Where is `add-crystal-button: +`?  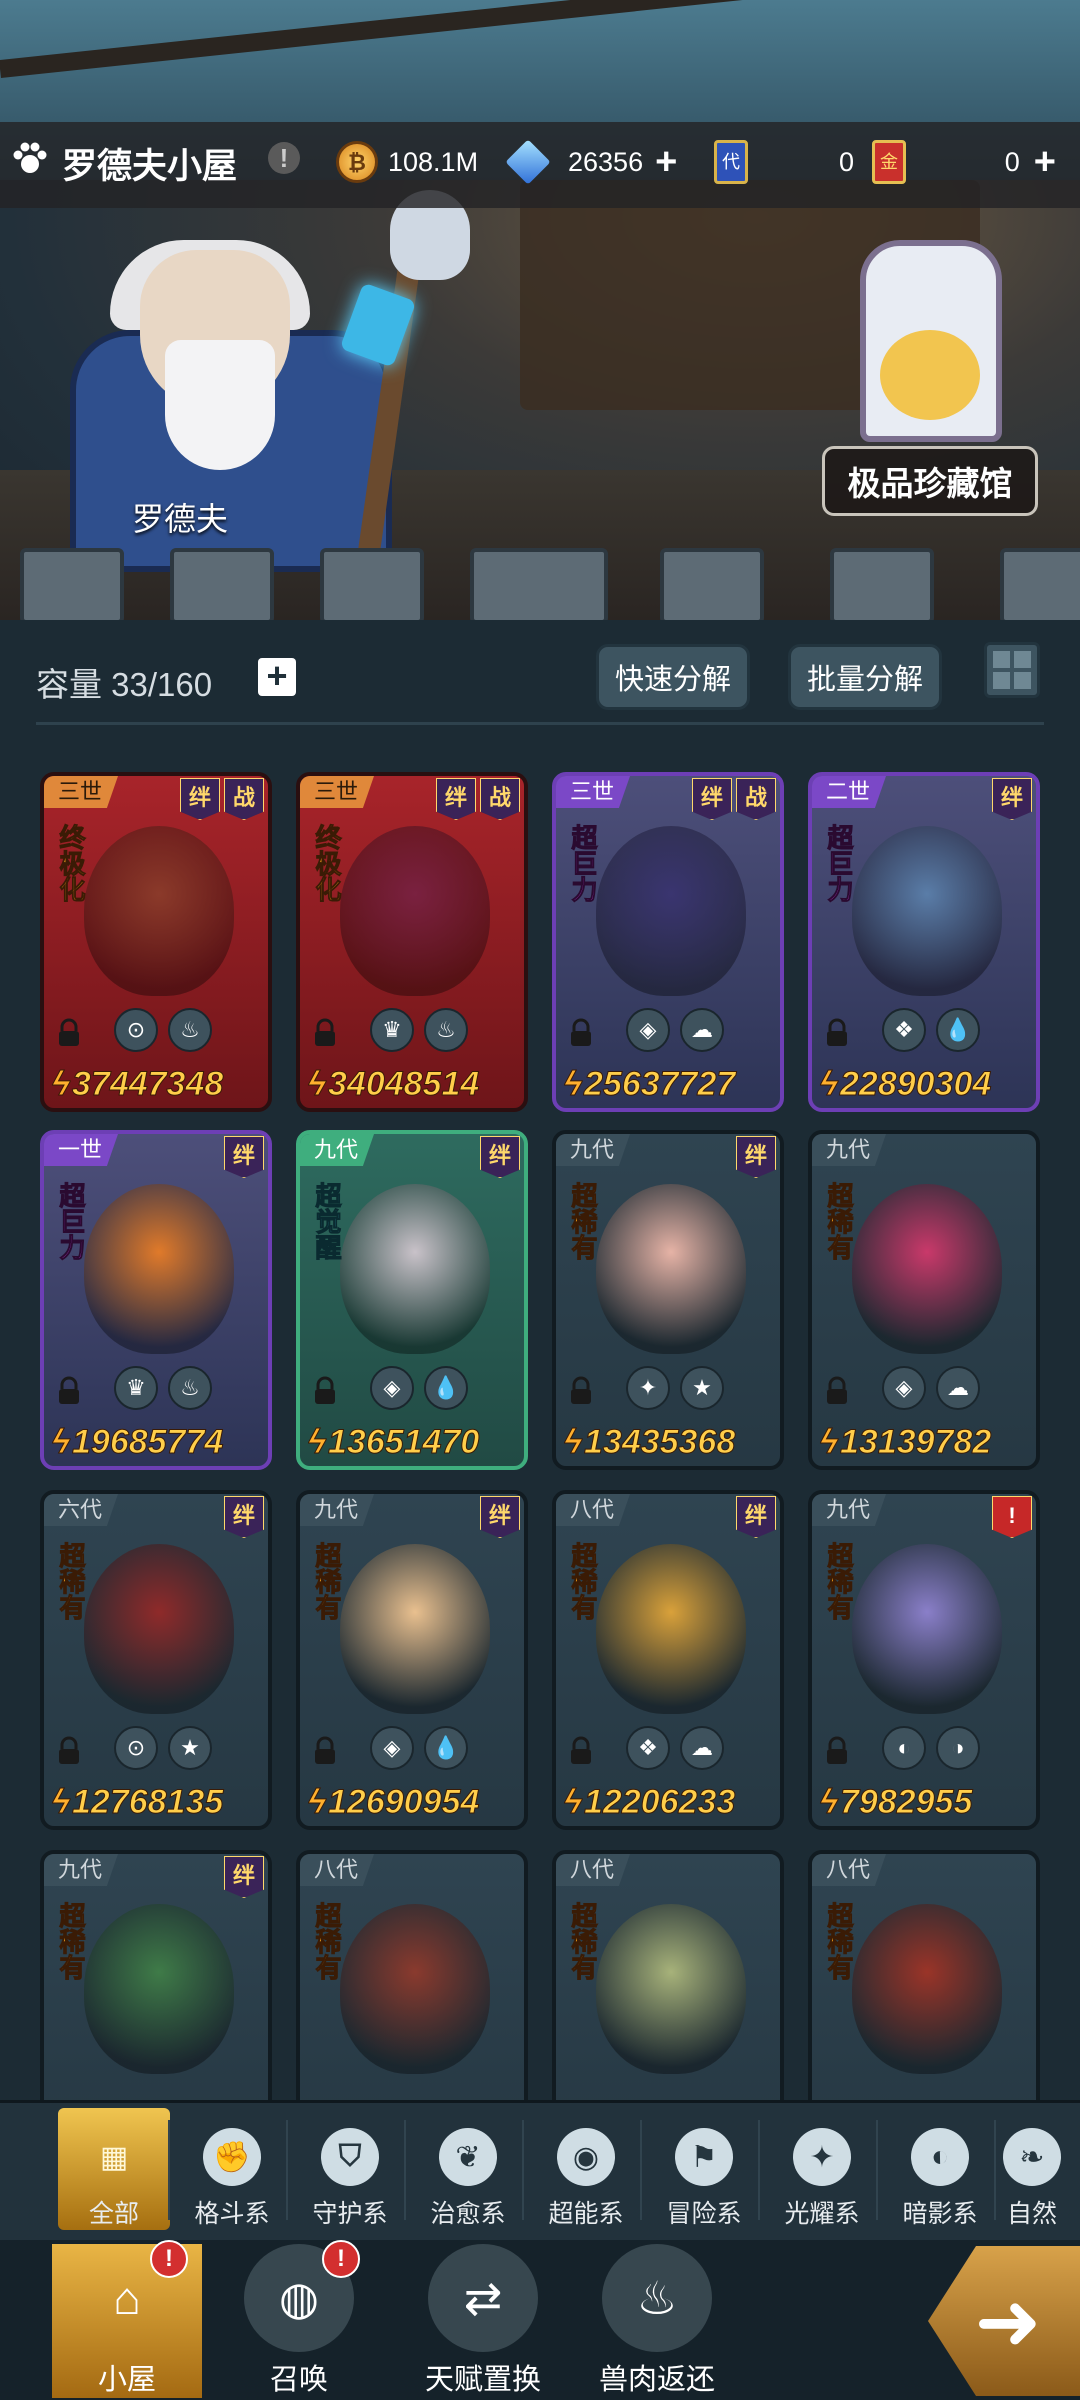 add-crystal-button: + is located at coordinates (666, 162).